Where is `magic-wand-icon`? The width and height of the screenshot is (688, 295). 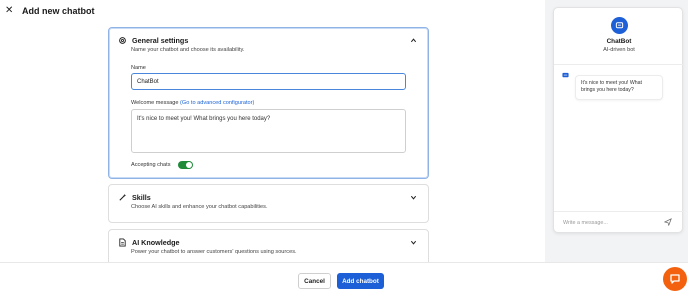 magic-wand-icon is located at coordinates (122, 197).